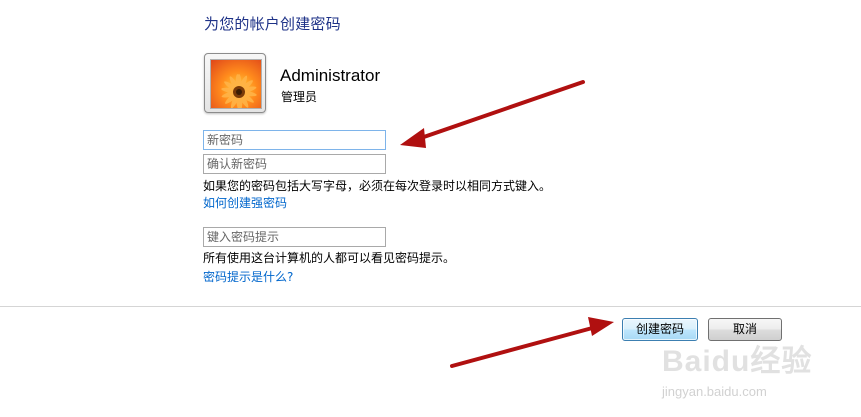  I want to click on arrow-to-new-password, so click(492, 114).